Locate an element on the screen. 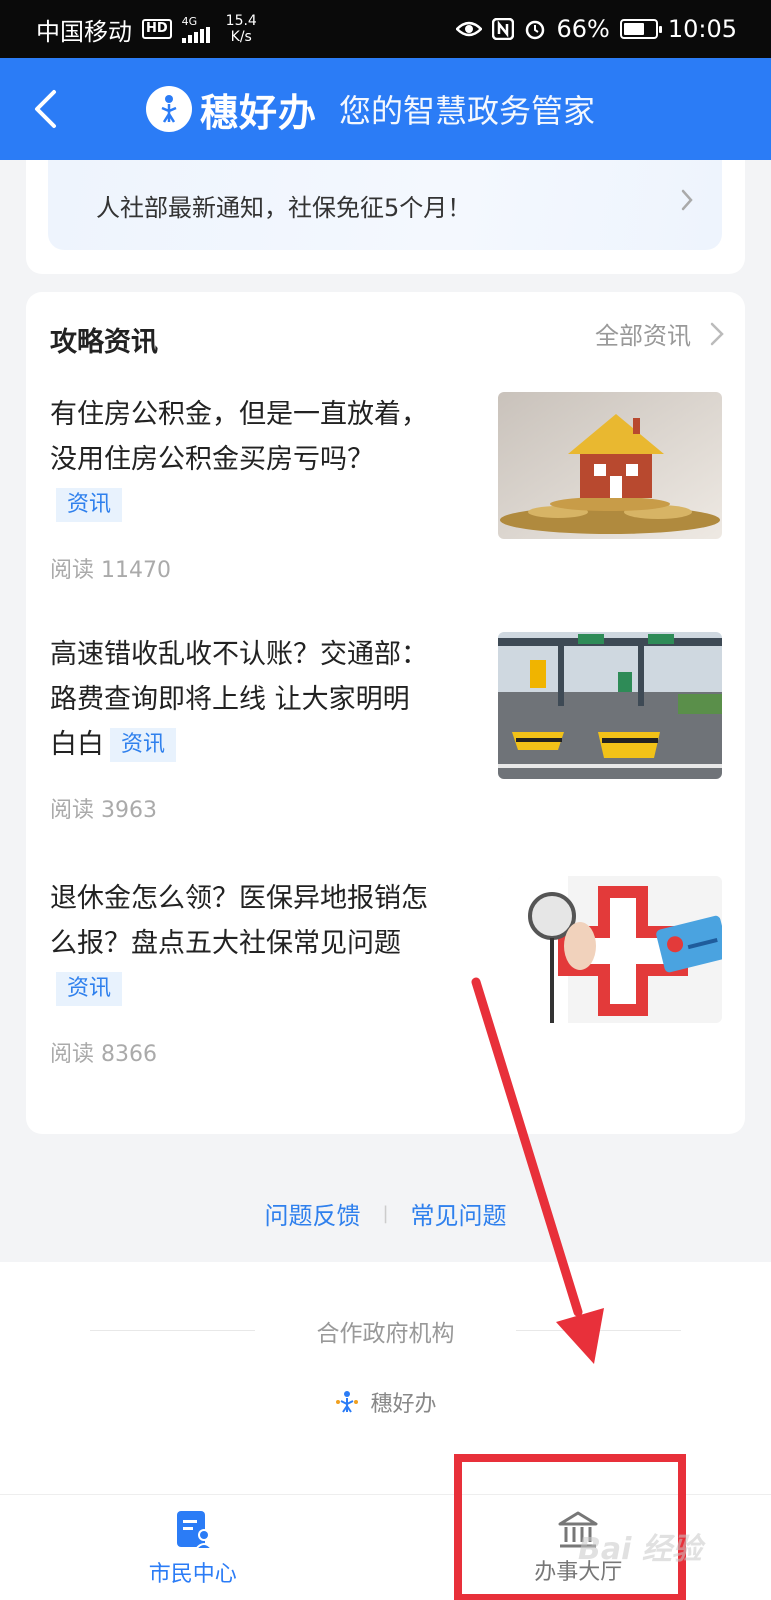 This screenshot has height=1600, width=771. tab-label: 市民中心 is located at coordinates (192, 1574).